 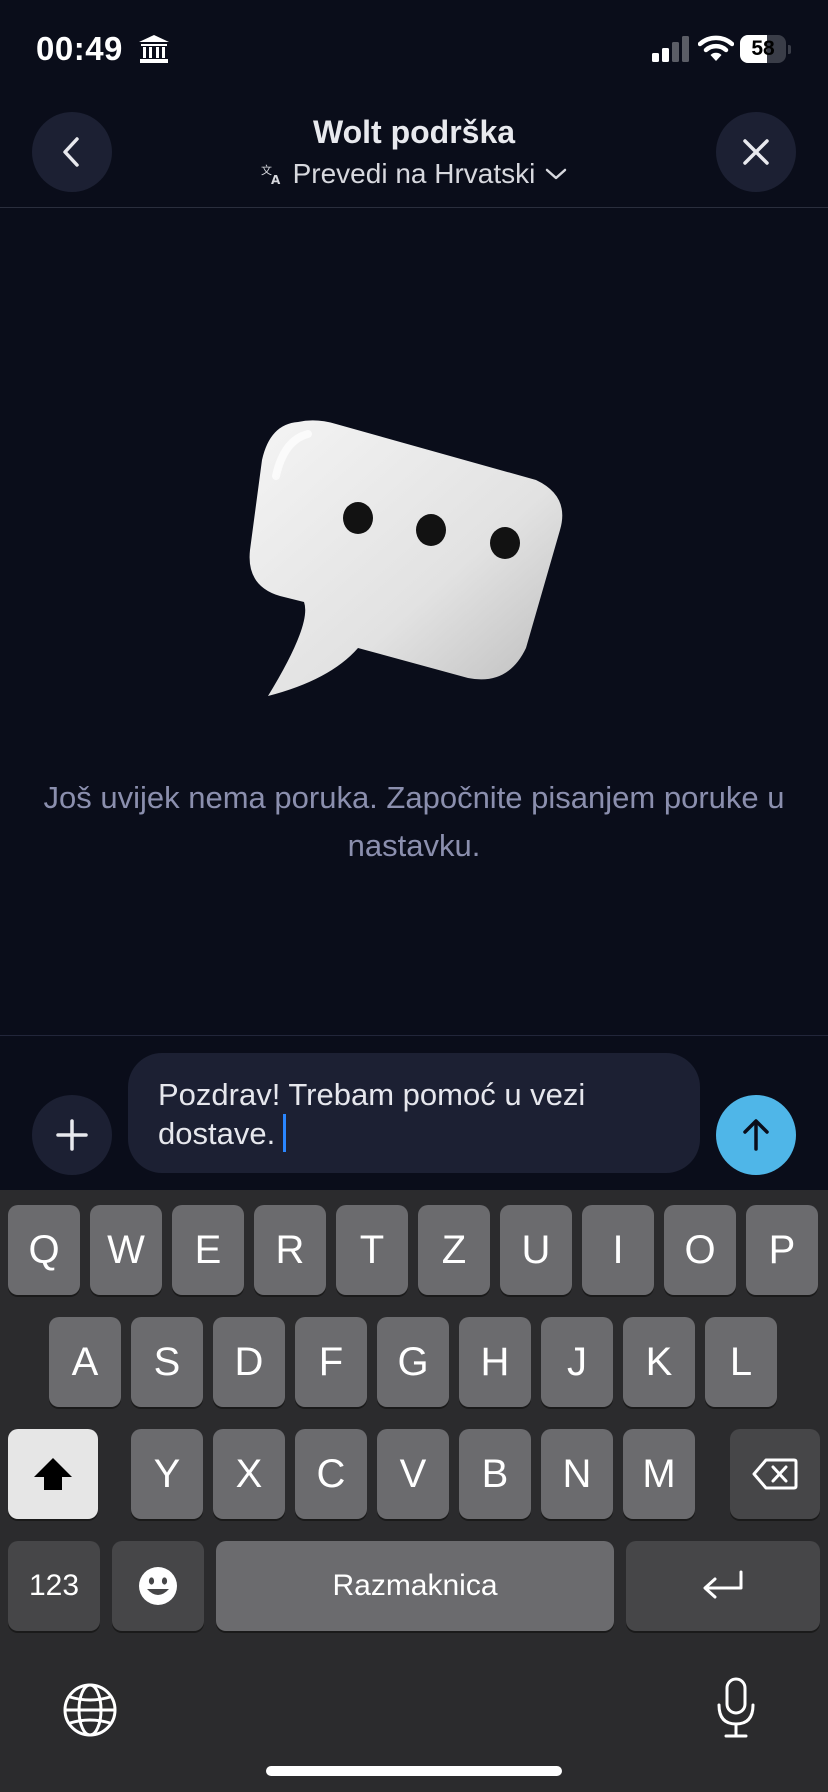 I want to click on return-key, so click(x=723, y=1586).